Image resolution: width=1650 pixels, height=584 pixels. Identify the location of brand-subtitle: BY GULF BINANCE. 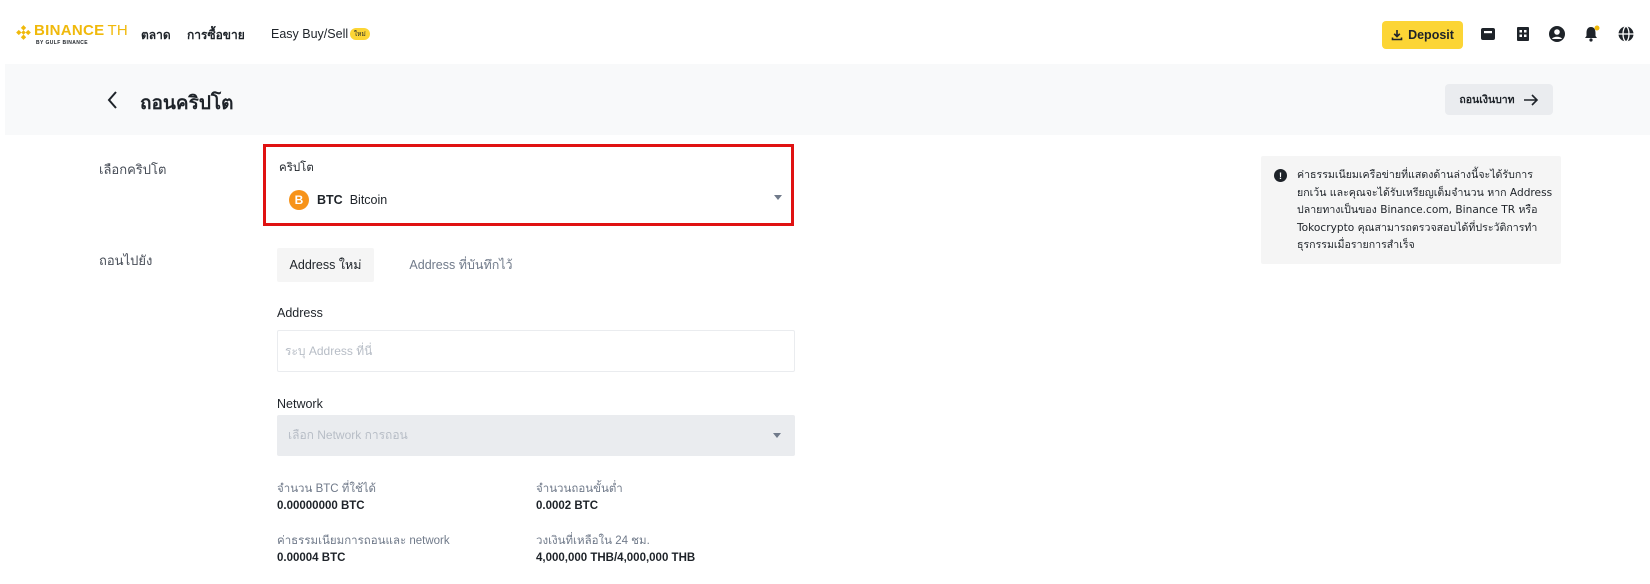
(62, 43).